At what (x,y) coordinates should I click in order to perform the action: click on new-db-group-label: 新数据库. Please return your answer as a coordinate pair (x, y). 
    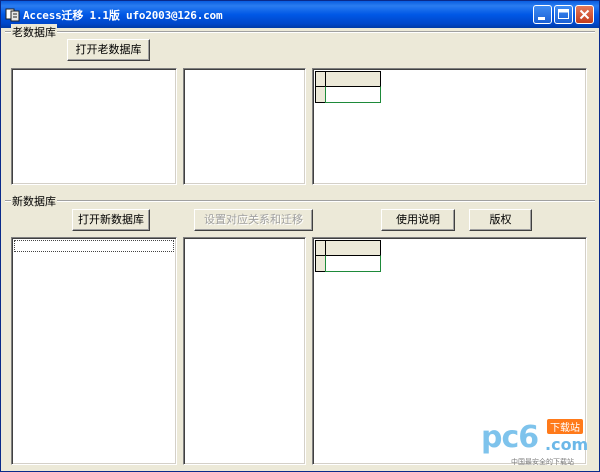
    Looking at the image, I should click on (34, 201).